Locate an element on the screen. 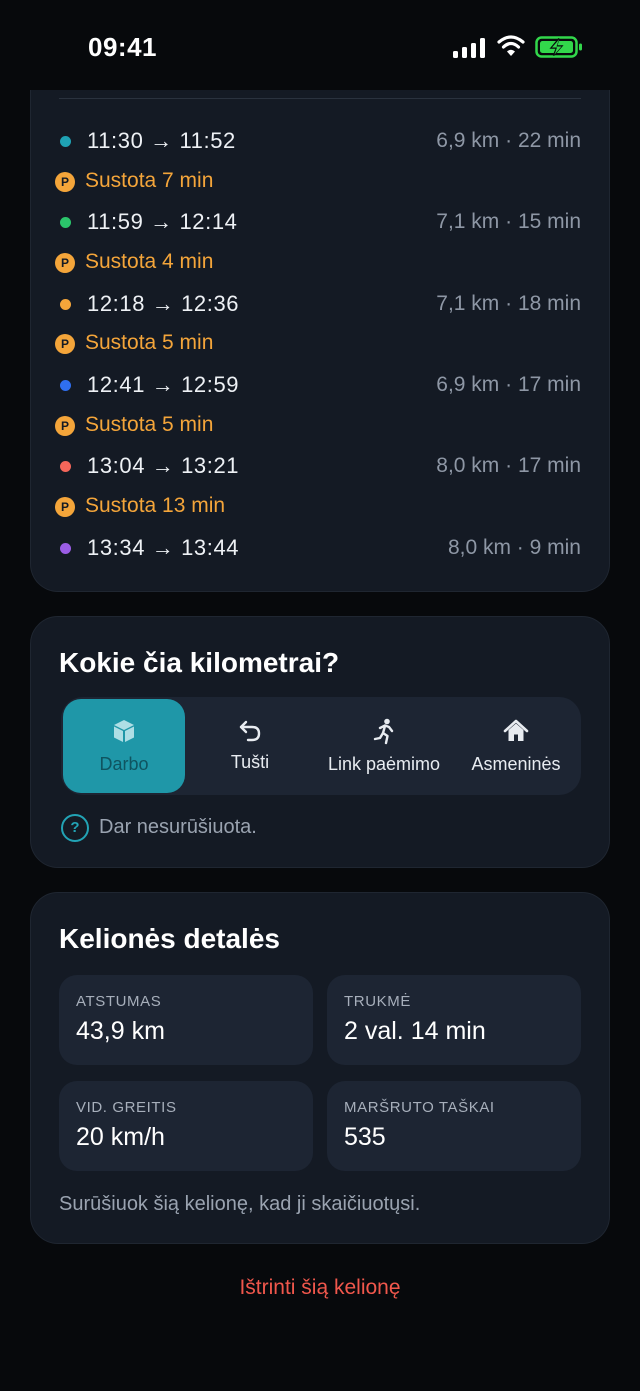 Image resolution: width=640 pixels, height=1391 pixels. segment-row: 13:04 → 13:21 8,0 km · 17 min is located at coordinates (317, 466).